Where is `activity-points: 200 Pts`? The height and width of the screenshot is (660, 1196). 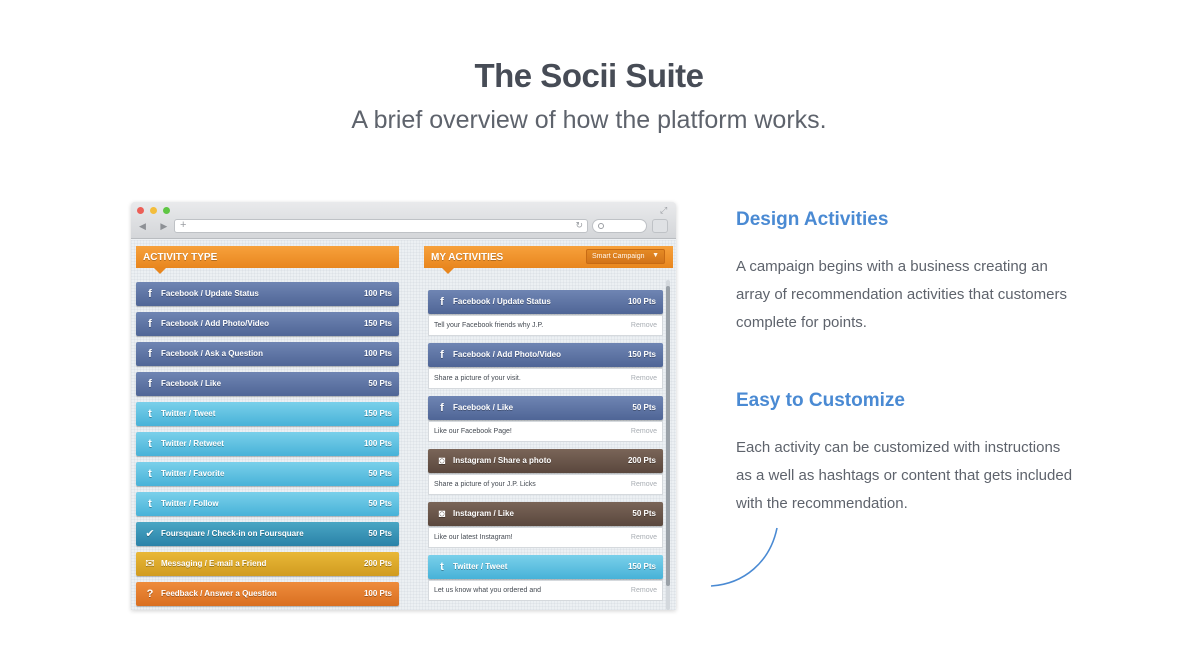
activity-points: 200 Pts is located at coordinates (641, 460).